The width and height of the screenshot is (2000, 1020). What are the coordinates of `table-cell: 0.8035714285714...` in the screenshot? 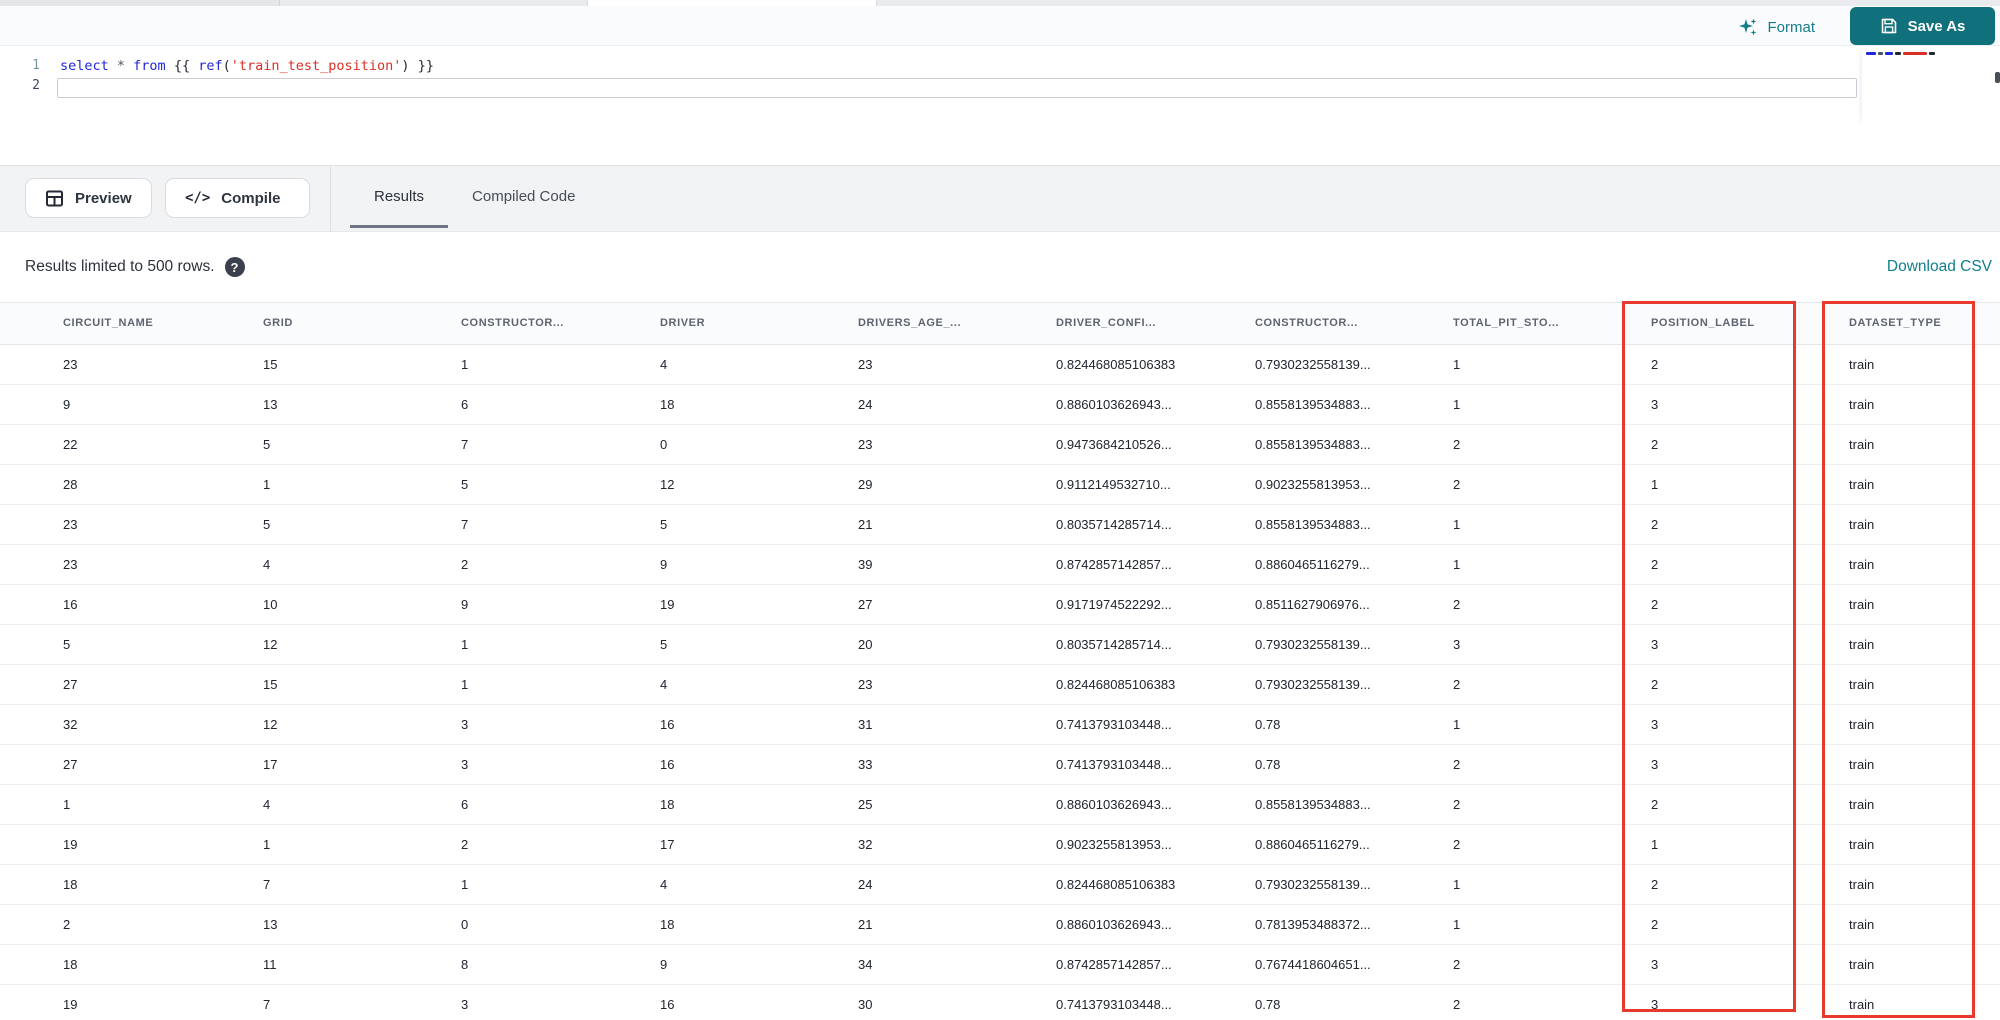 It's located at (1114, 644).